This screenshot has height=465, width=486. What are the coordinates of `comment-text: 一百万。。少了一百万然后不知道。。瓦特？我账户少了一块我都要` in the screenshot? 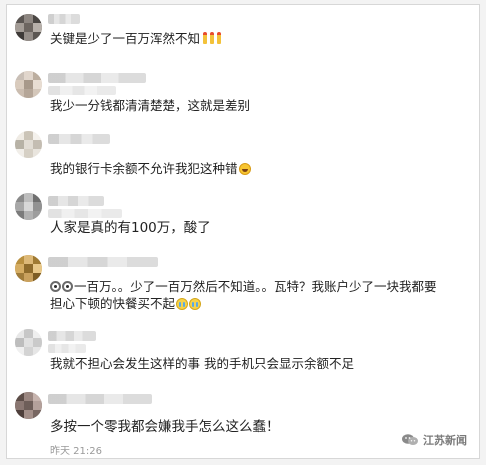 It's located at (254, 286).